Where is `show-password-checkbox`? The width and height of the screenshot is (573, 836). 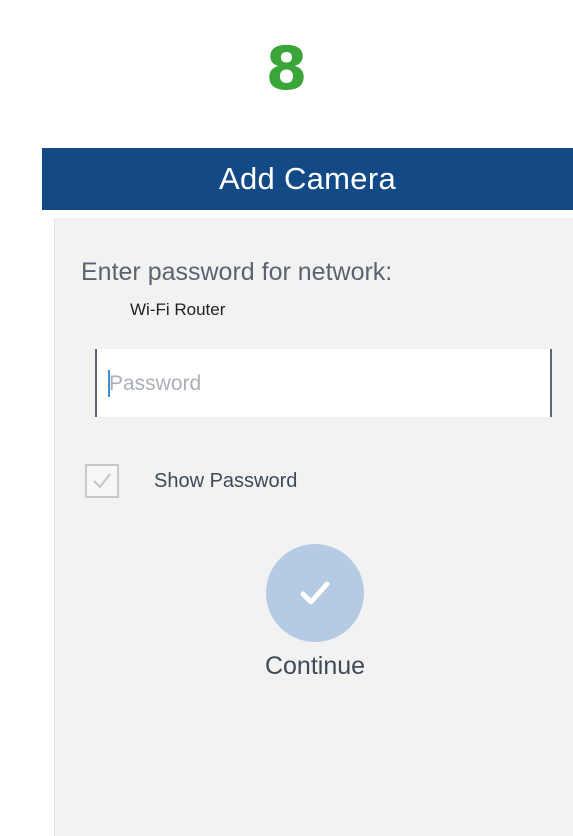 show-password-checkbox is located at coordinates (102, 481).